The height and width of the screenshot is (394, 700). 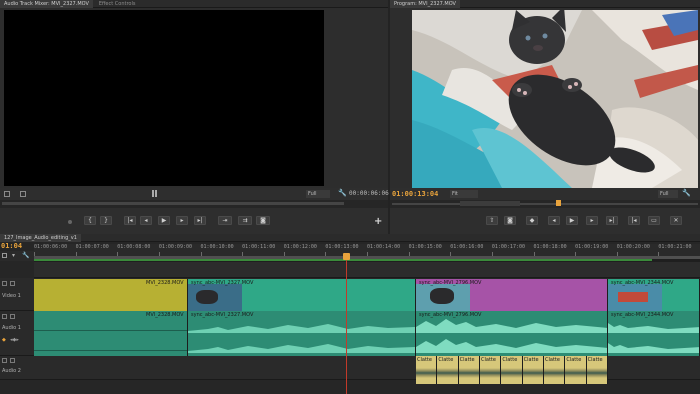 I want to click on ruler-label: 01:00:10:00, so click(x=217, y=247).